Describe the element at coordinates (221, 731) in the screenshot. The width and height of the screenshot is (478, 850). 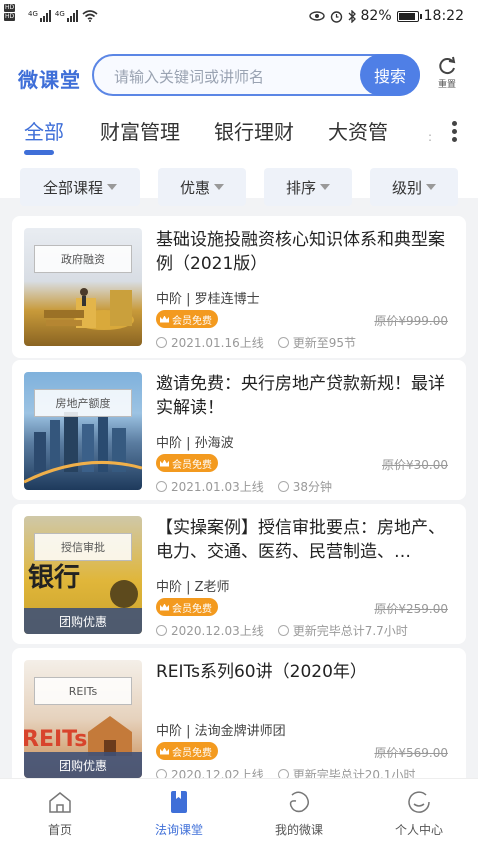
I see `course-meta: 中阶 | 法询金牌讲师团` at that location.